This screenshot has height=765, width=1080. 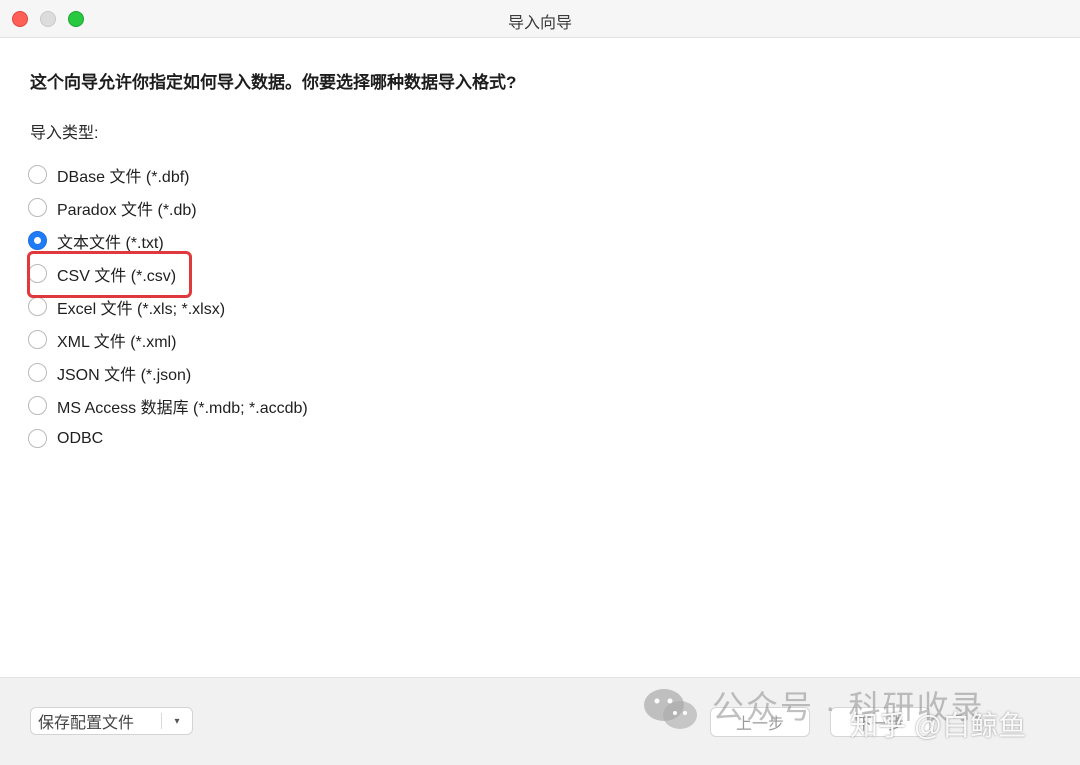 What do you see at coordinates (37, 174) in the screenshot?
I see `radio-dbase` at bounding box center [37, 174].